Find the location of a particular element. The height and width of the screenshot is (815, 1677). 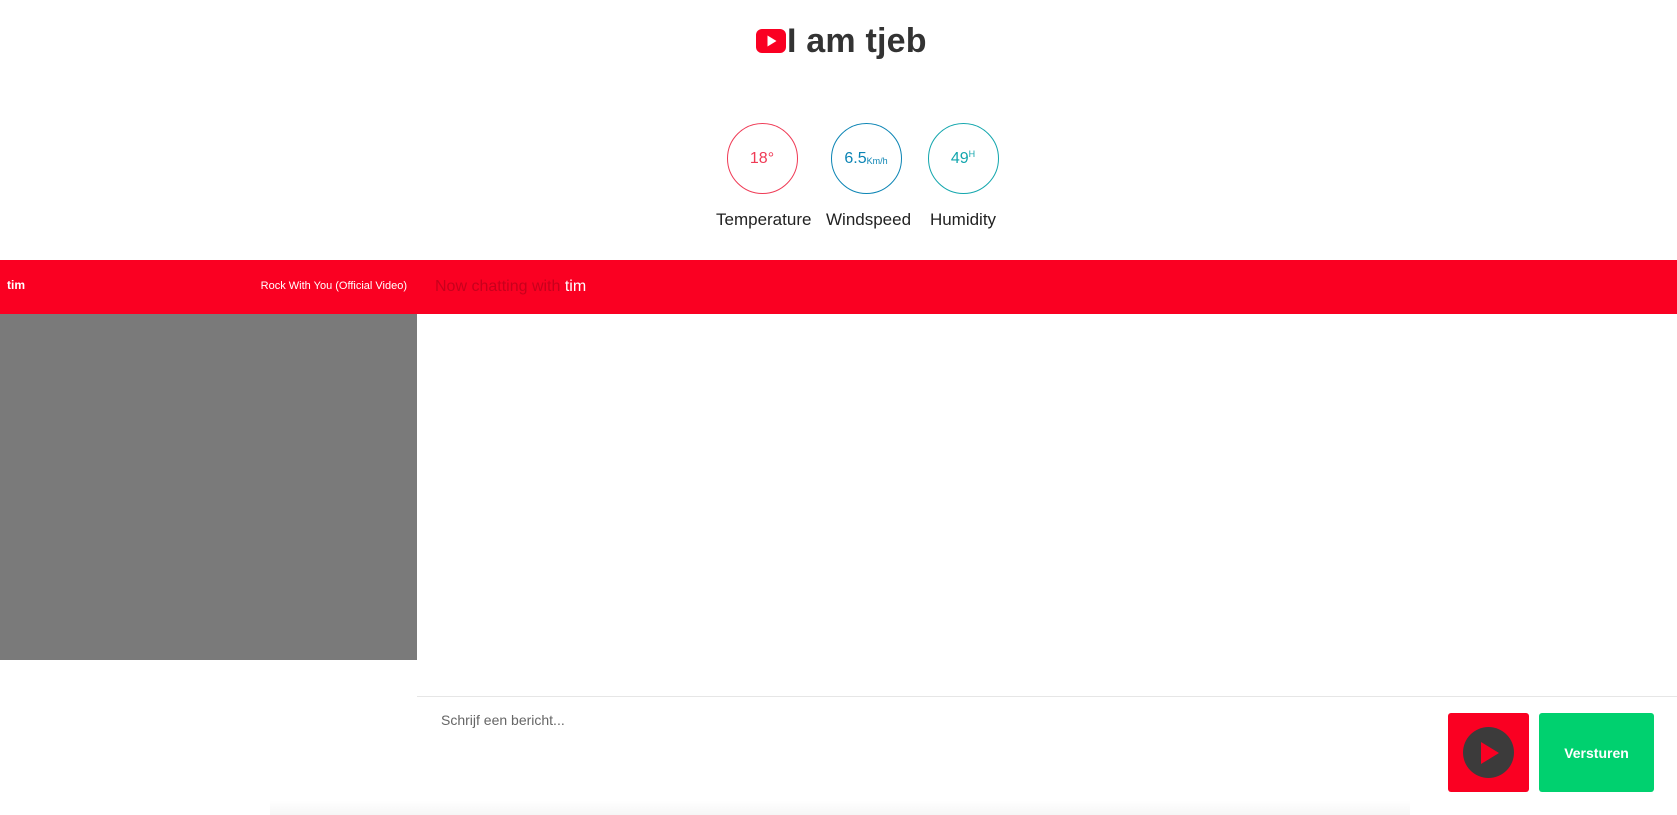

footer-shadow is located at coordinates (840, 807).